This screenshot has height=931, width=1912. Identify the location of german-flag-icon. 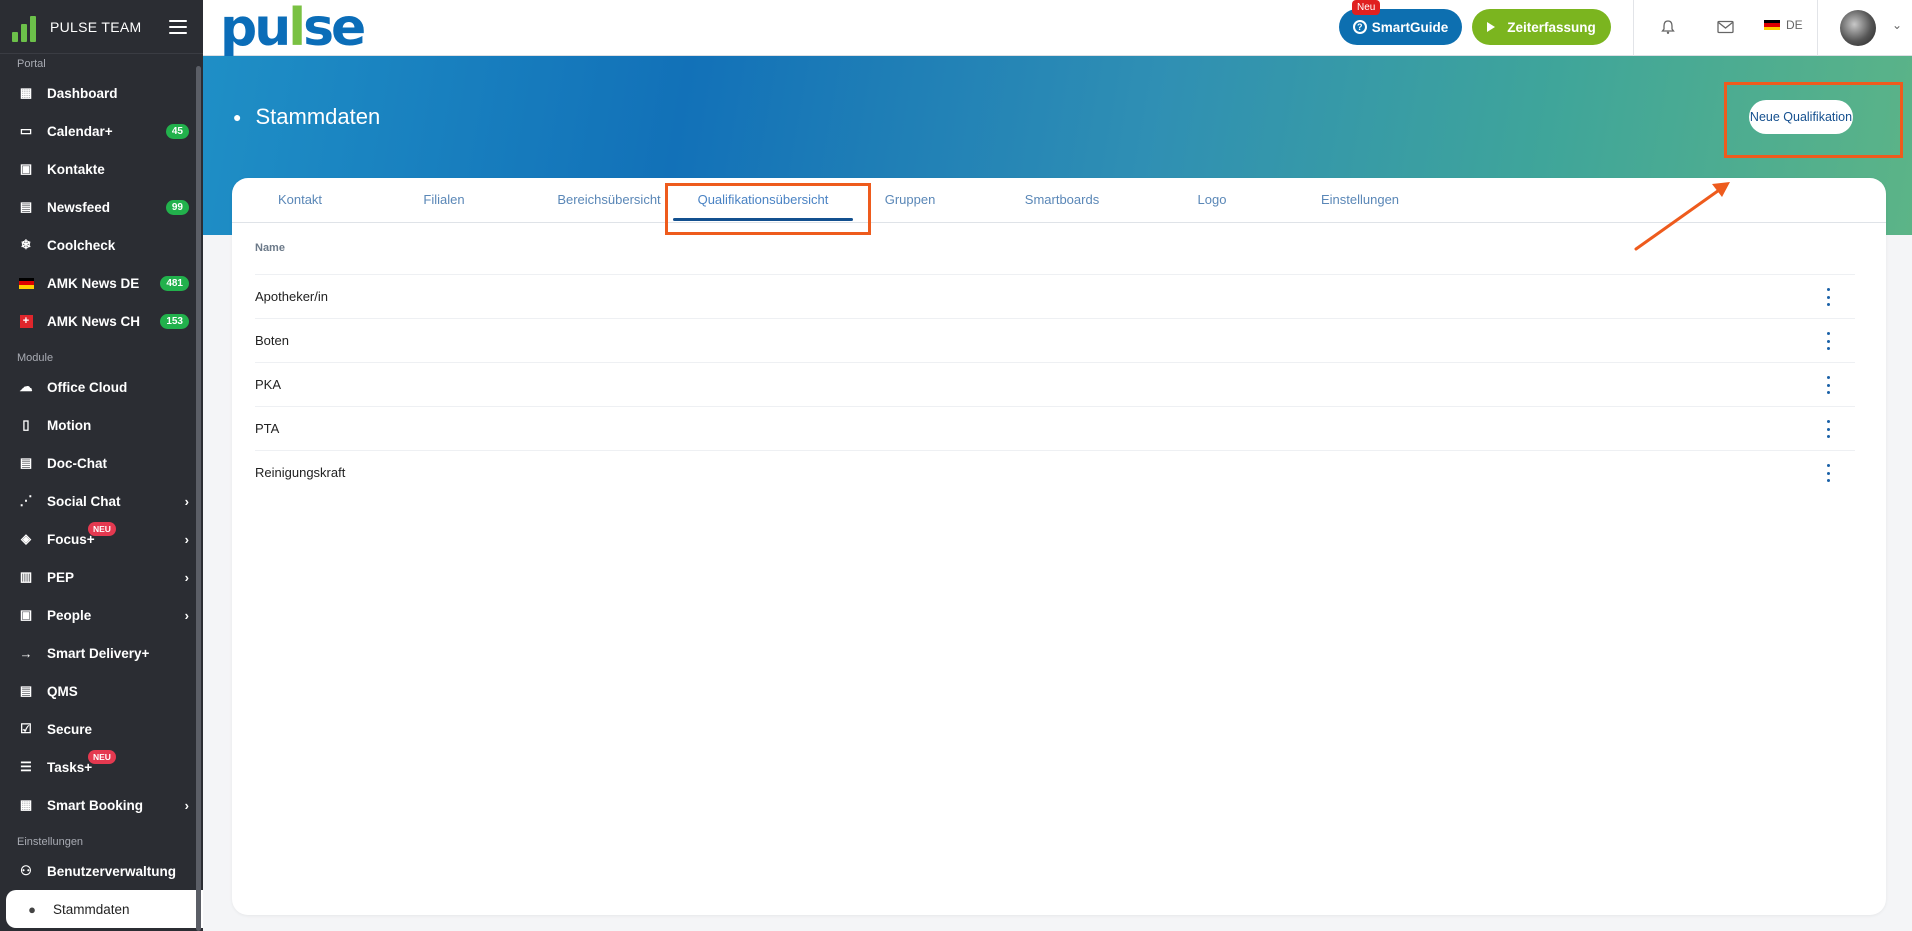
(26, 283).